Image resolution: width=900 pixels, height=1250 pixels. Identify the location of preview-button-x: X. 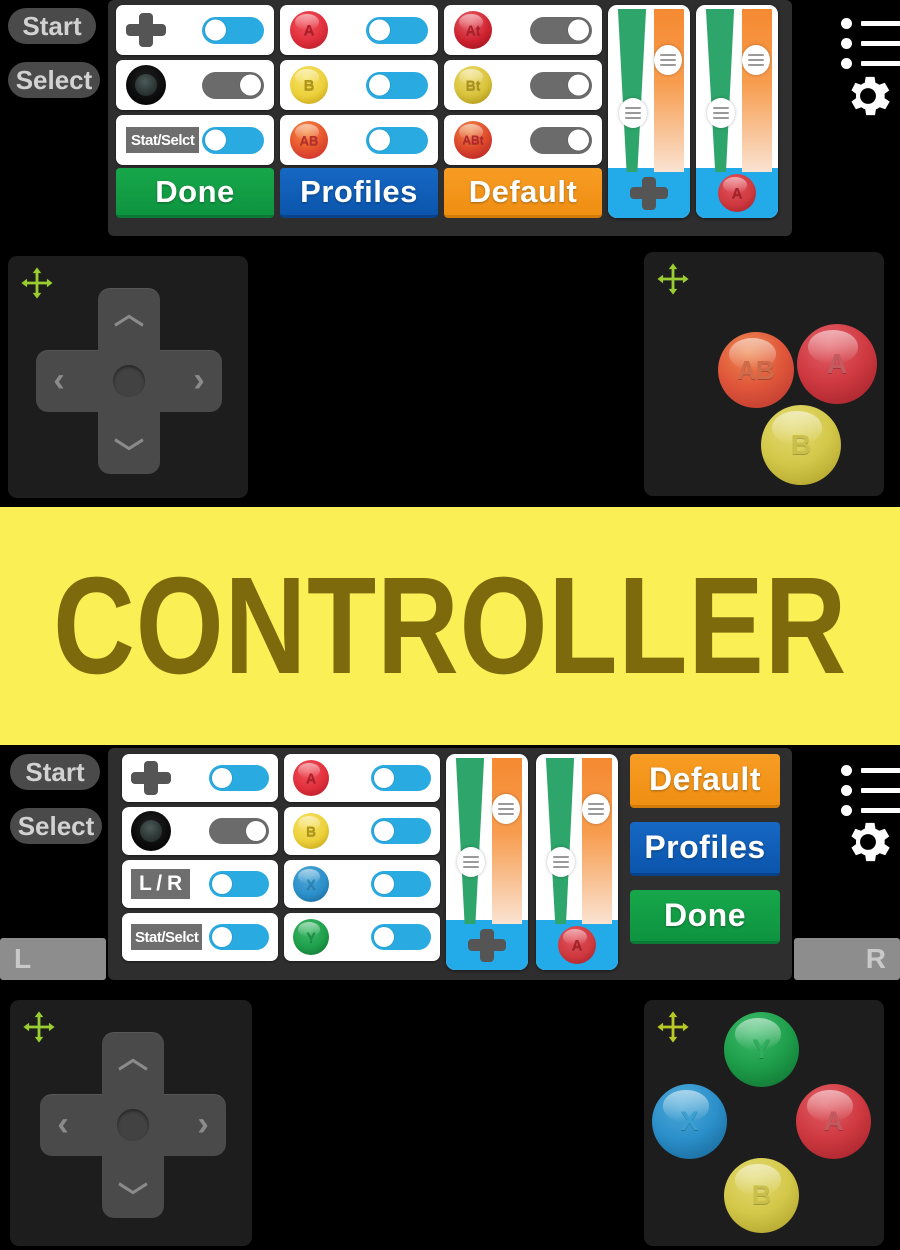
(689, 1121).